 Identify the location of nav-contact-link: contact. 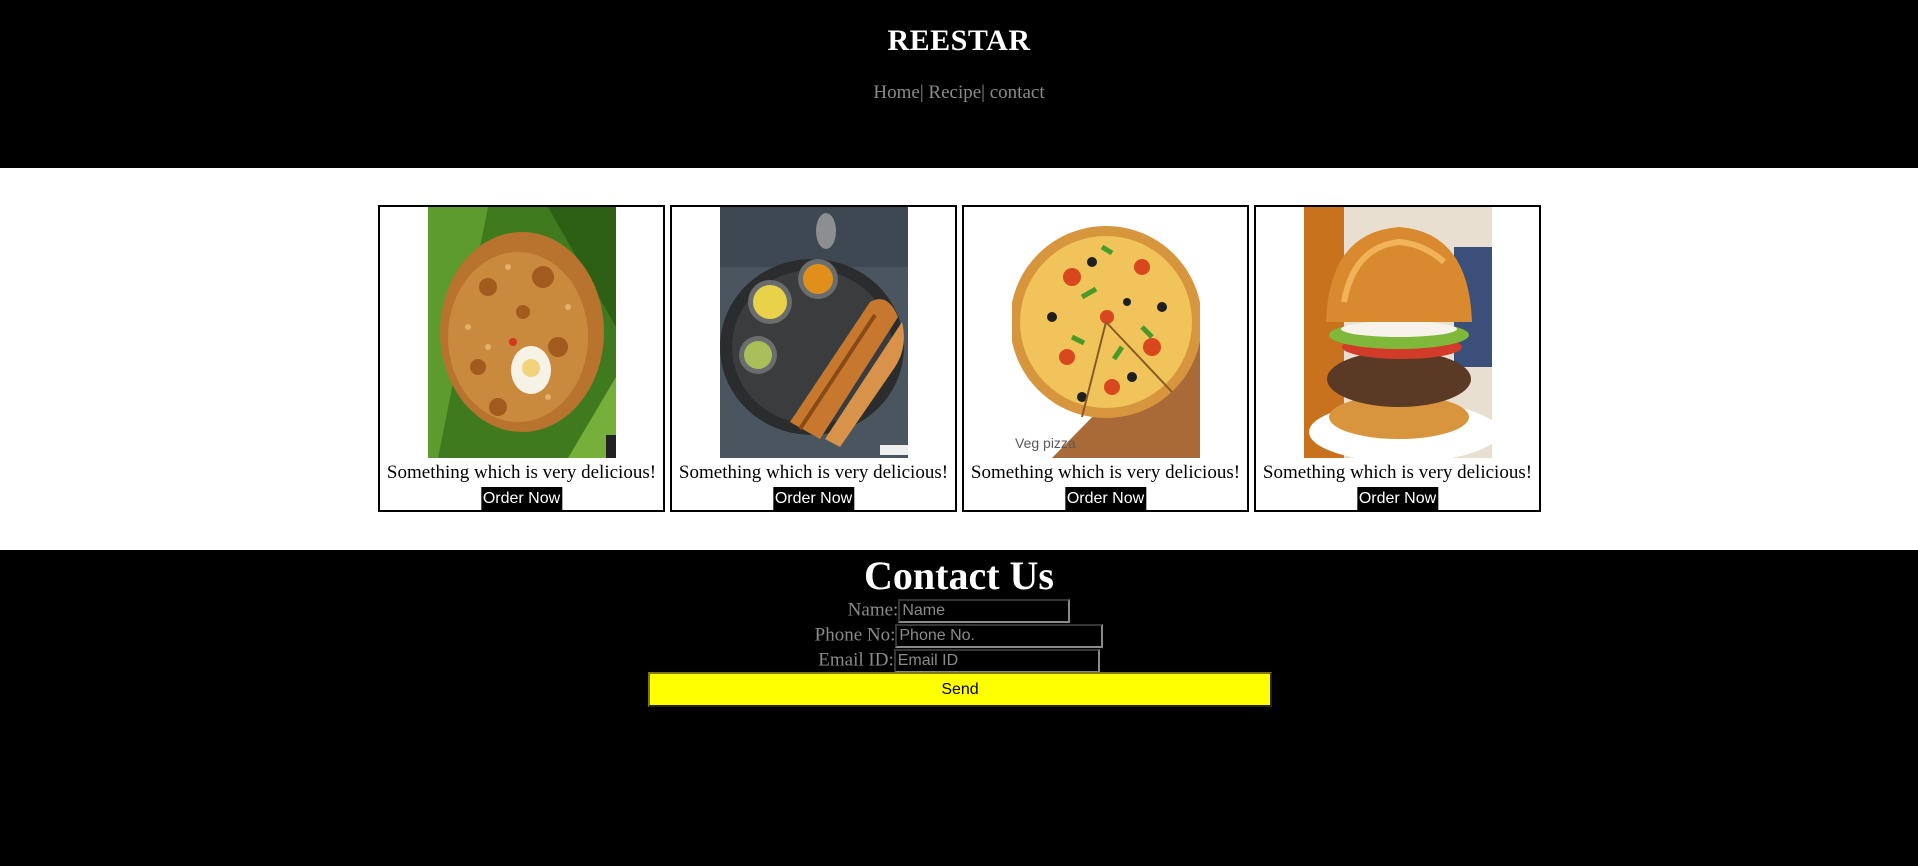
(1017, 92).